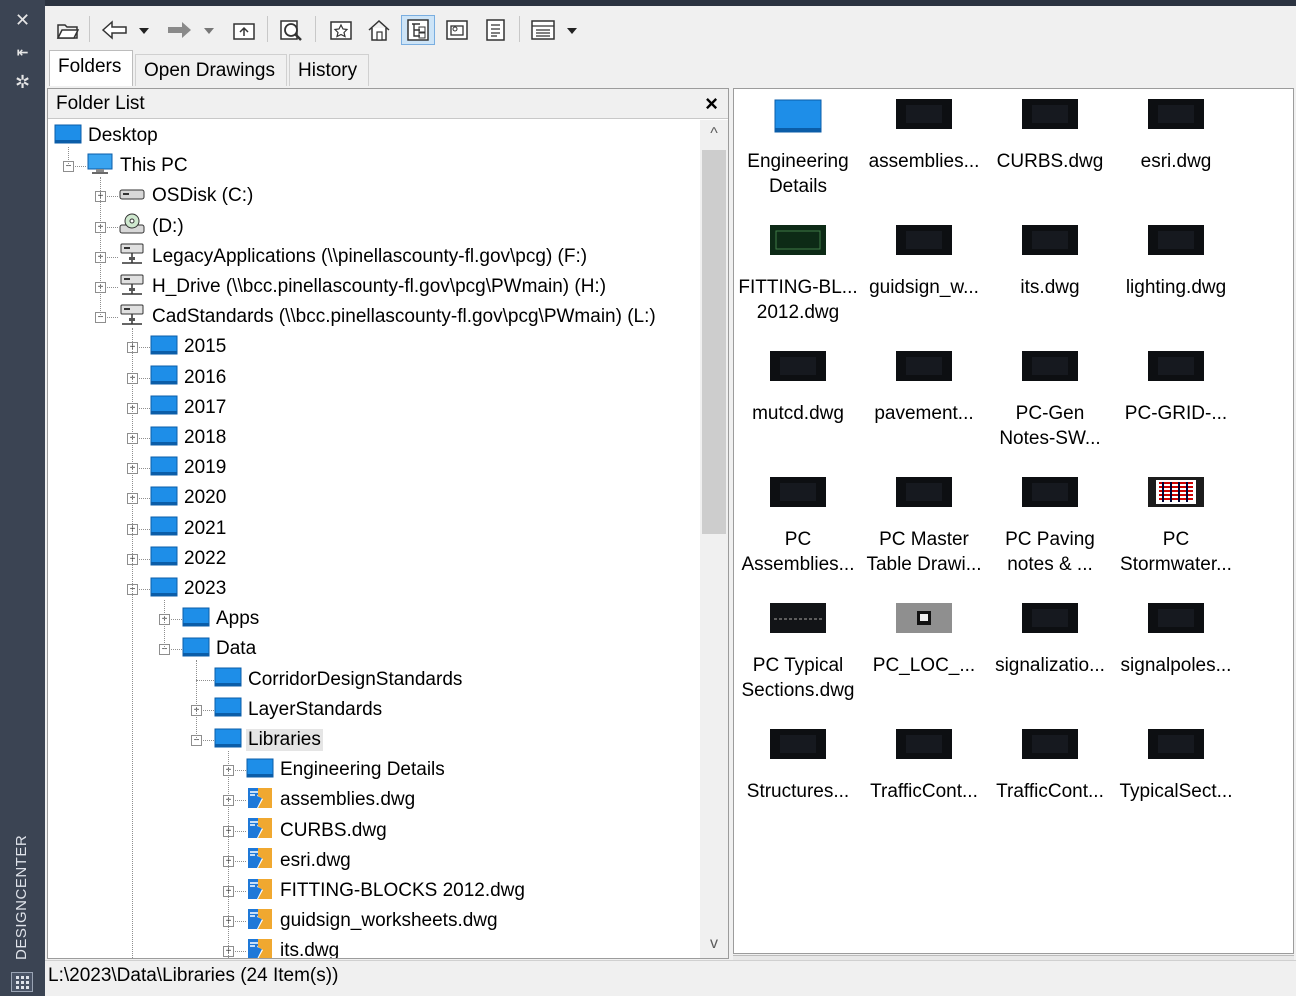 The image size is (1296, 996). What do you see at coordinates (329, 70) in the screenshot?
I see `tab-history: History` at bounding box center [329, 70].